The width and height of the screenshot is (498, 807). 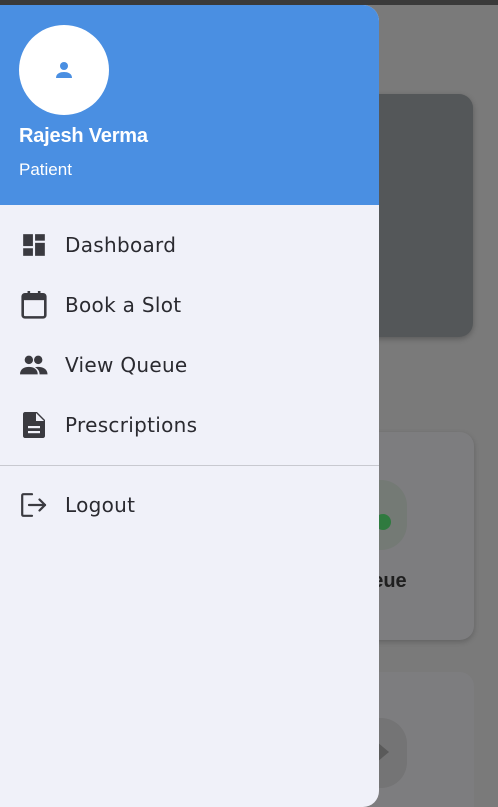 I want to click on menu-item-logout: Logout, so click(x=189, y=505).